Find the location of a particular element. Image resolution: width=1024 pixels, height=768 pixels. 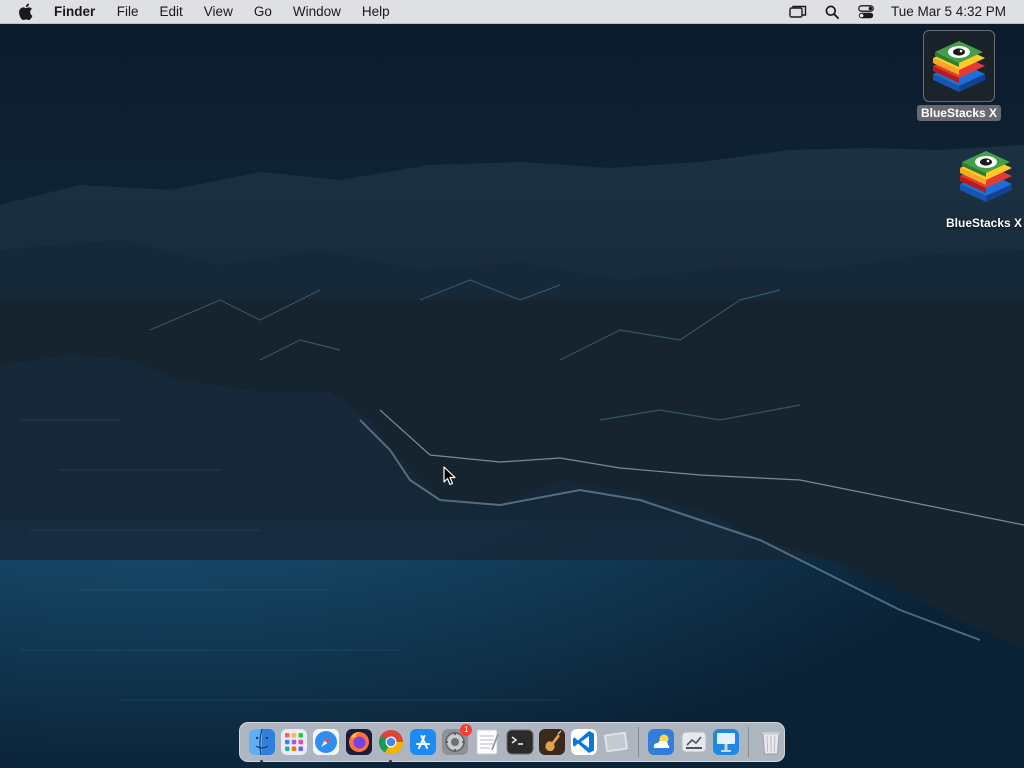

keynote-icon is located at coordinates (725, 742).